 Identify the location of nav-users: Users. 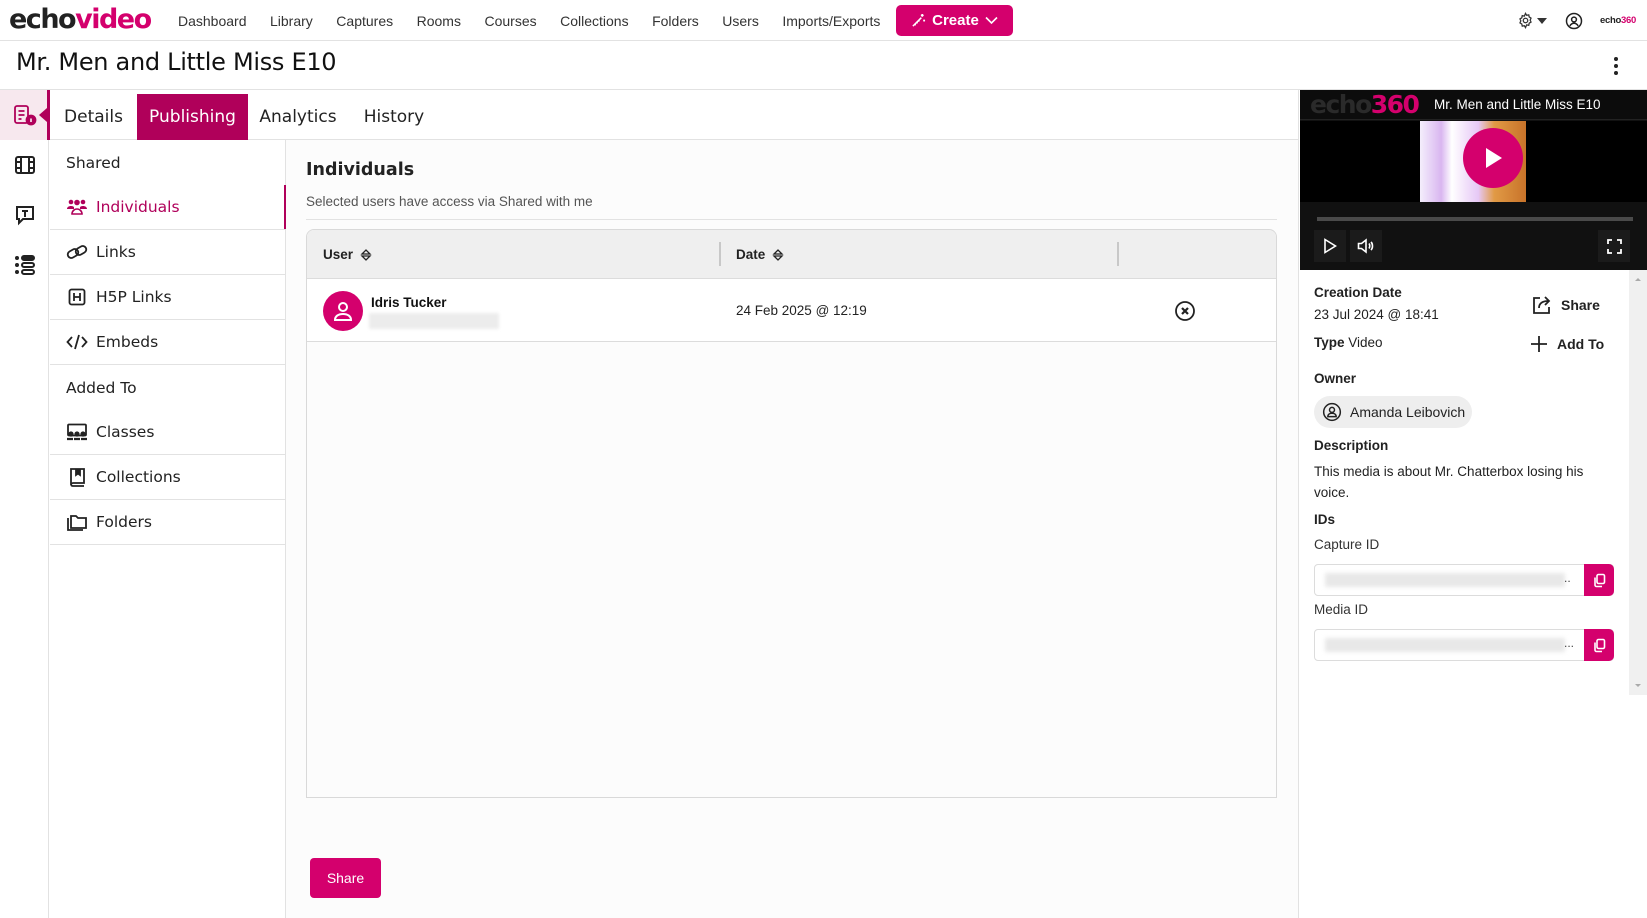
(740, 21).